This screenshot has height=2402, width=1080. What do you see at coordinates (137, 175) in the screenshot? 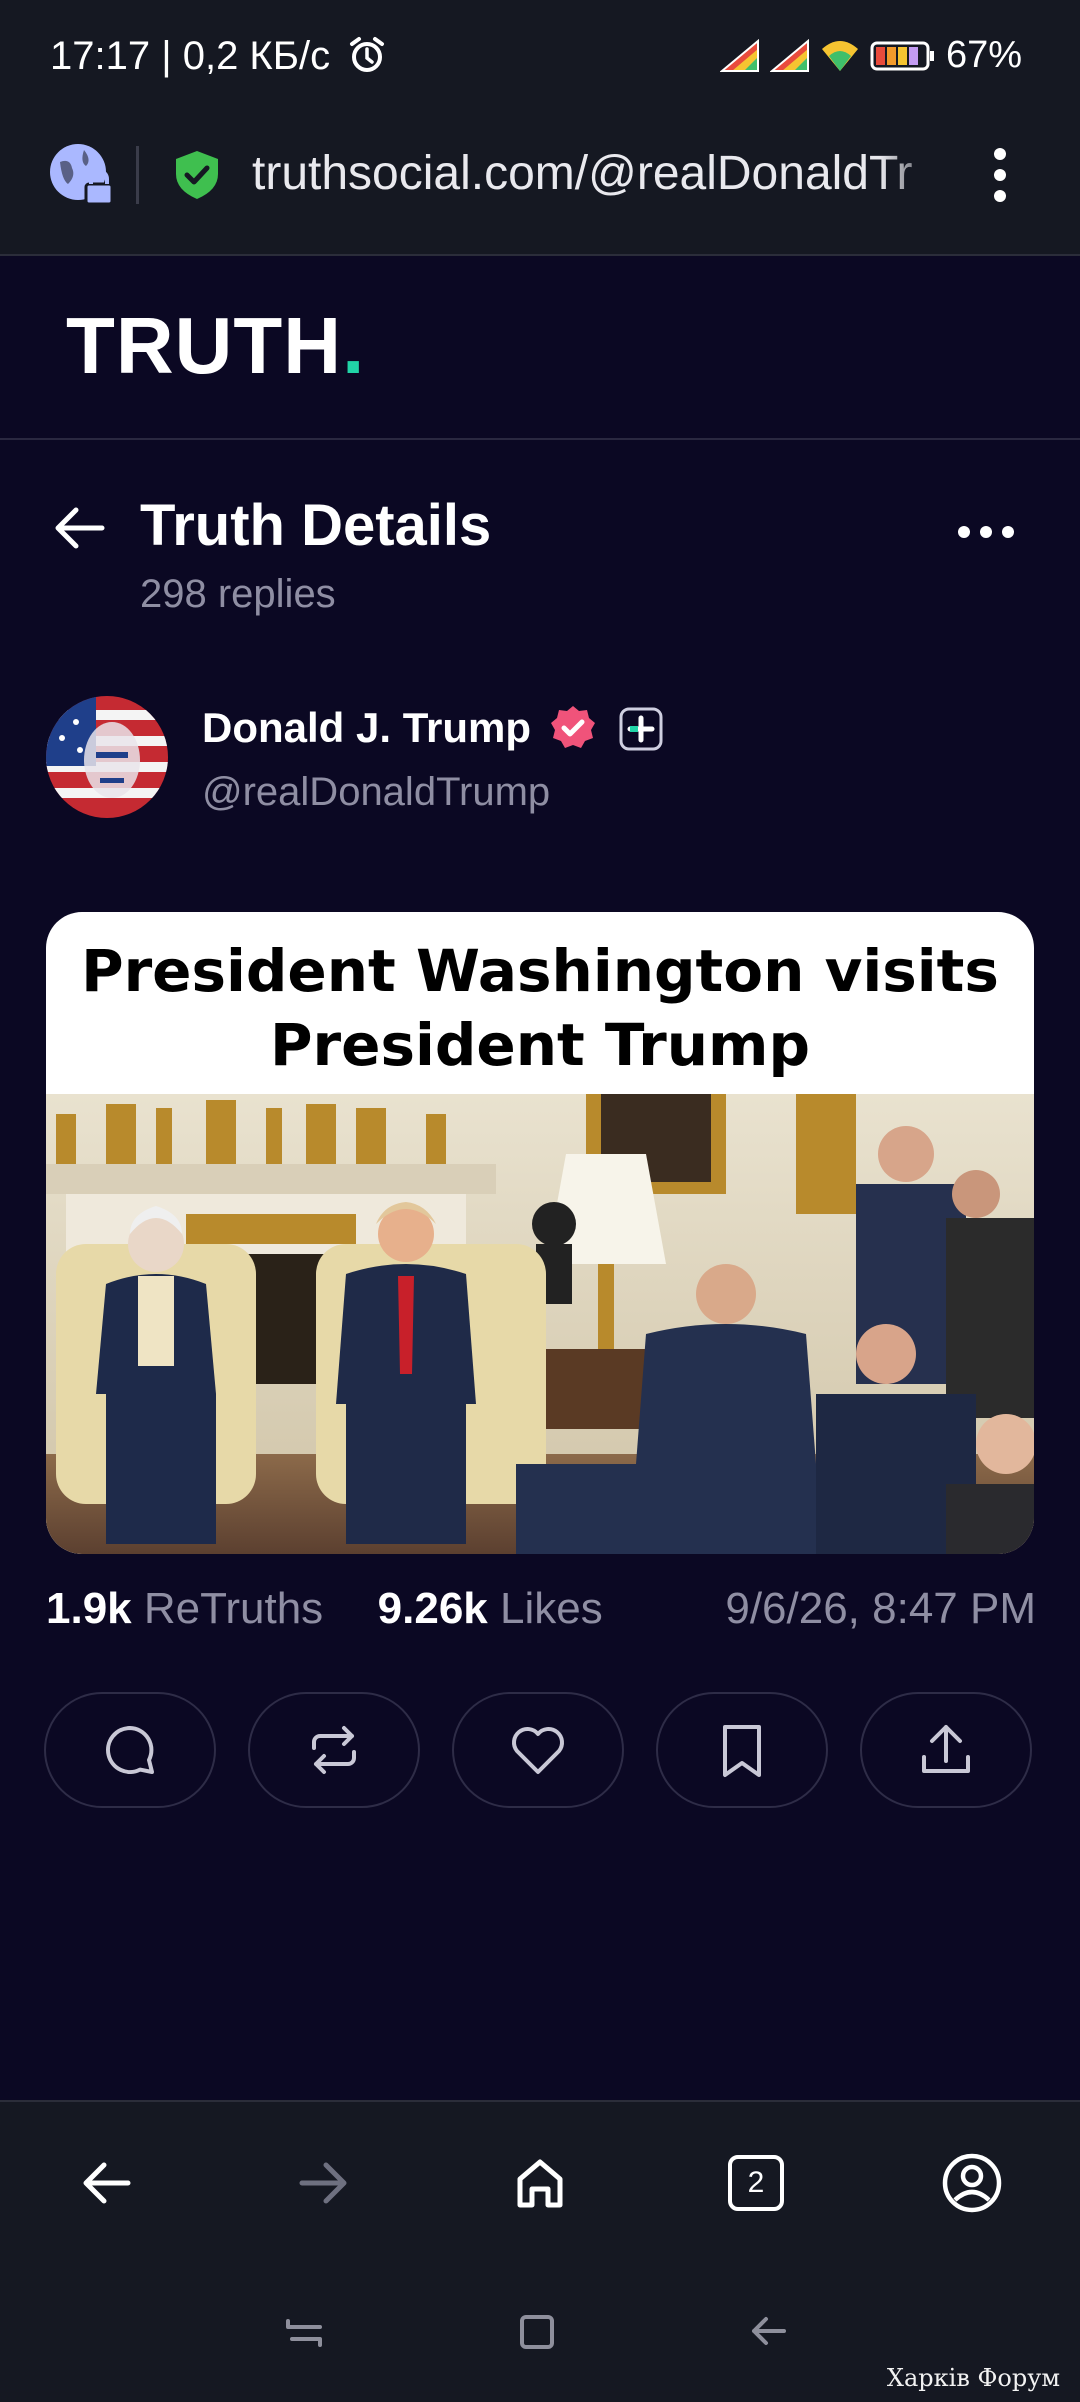
I see `address-divider` at bounding box center [137, 175].